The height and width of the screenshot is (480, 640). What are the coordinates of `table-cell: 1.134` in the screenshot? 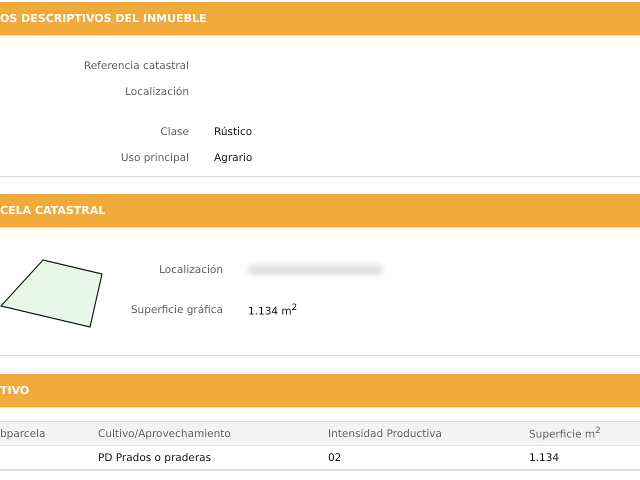 It's located at (544, 458).